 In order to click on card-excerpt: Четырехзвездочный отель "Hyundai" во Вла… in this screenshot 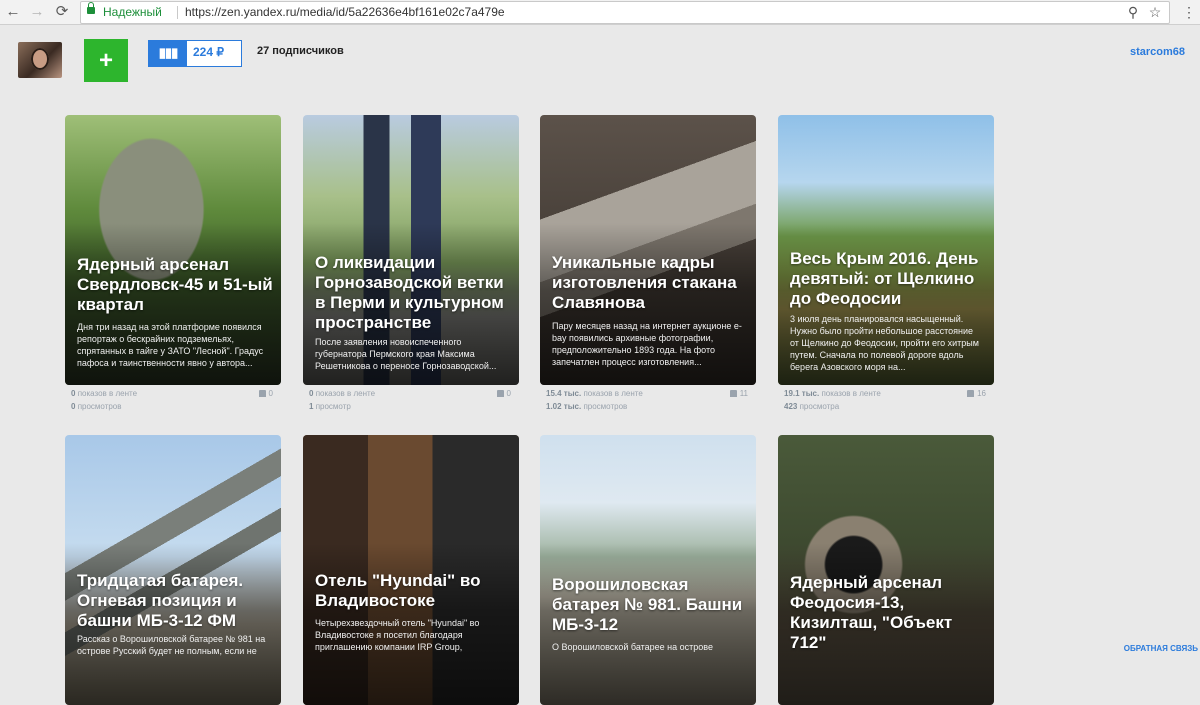, I will do `click(397, 635)`.